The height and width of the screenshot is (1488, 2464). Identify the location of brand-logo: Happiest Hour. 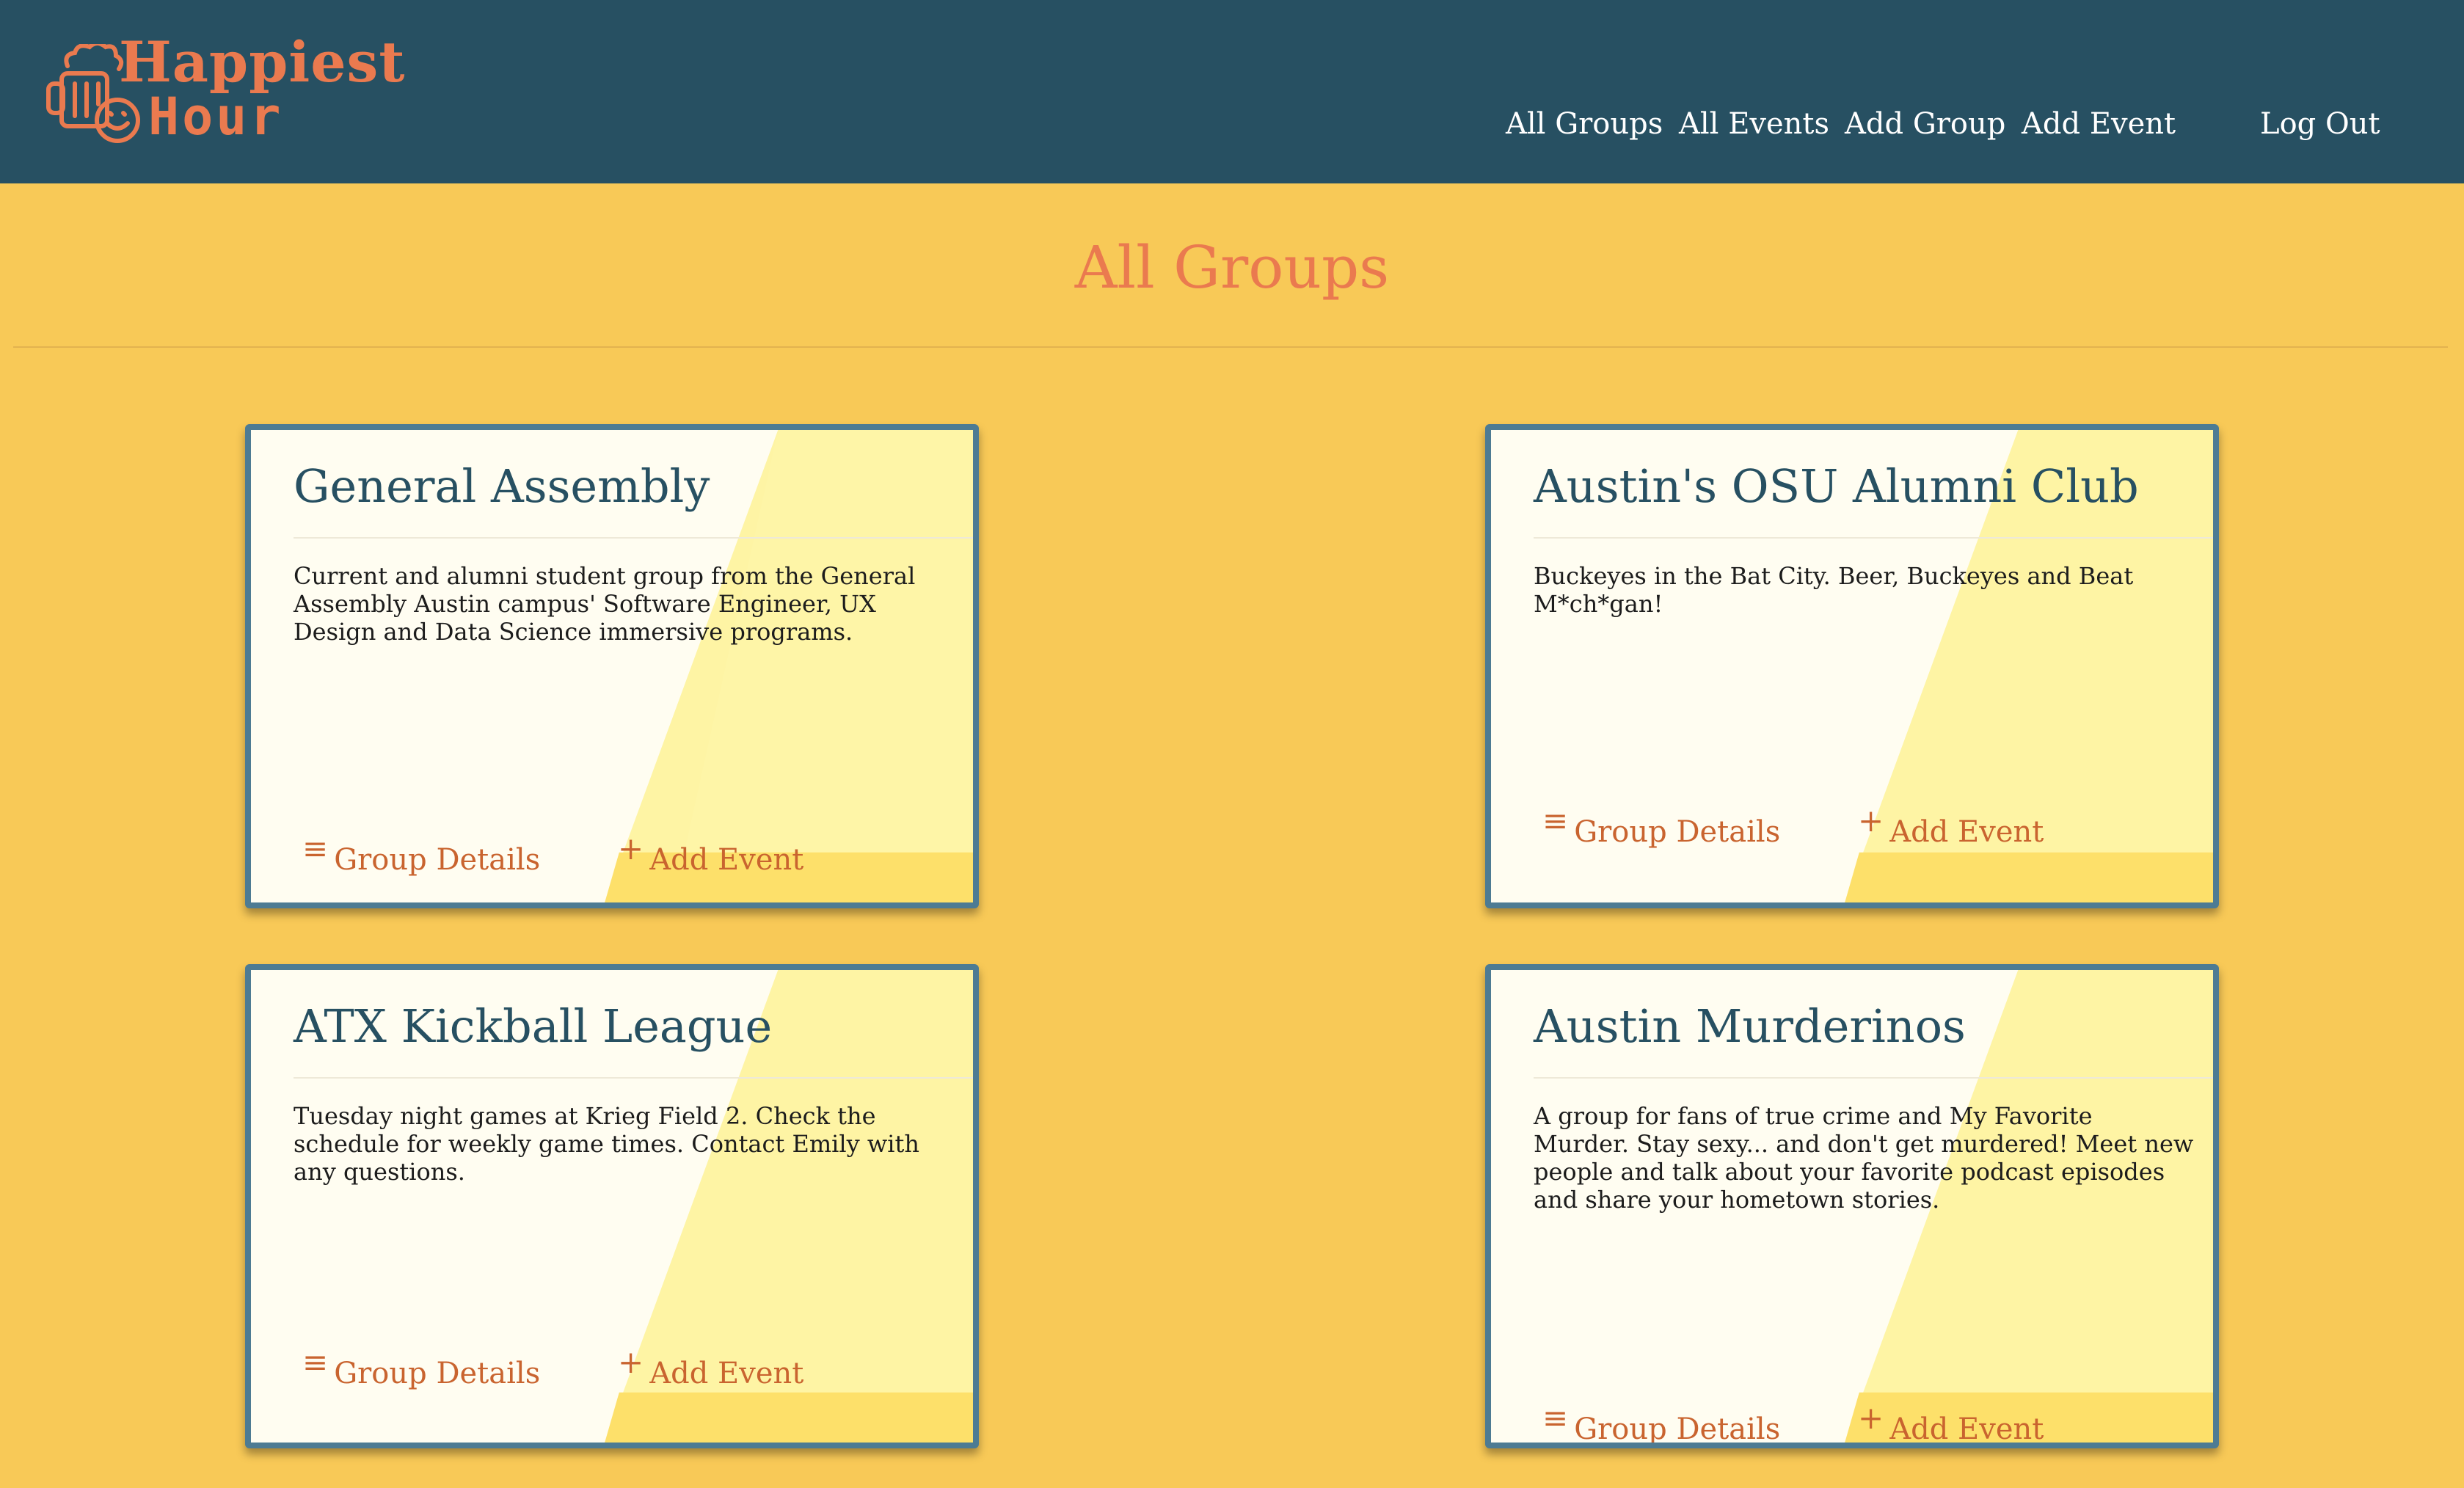
(225, 91).